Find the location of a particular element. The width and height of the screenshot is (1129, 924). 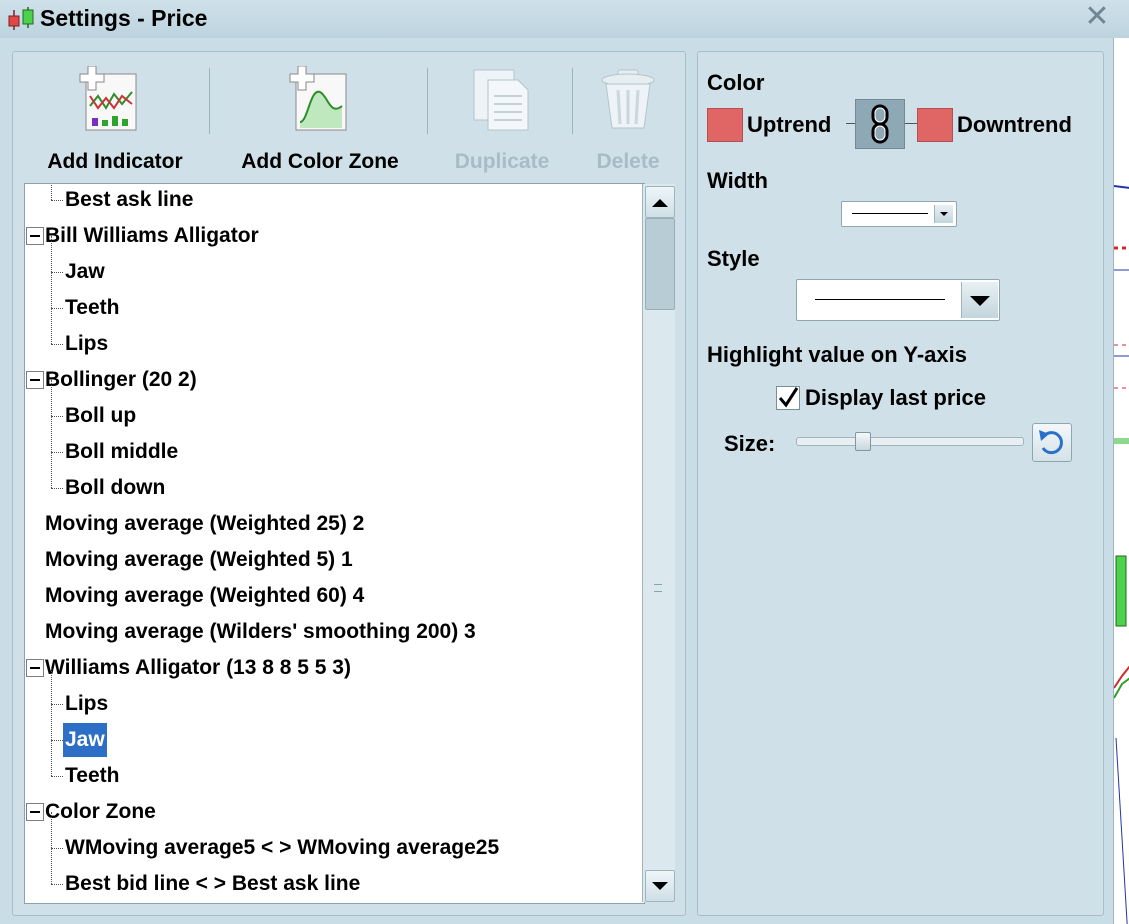

size-label: Size: is located at coordinates (750, 443).